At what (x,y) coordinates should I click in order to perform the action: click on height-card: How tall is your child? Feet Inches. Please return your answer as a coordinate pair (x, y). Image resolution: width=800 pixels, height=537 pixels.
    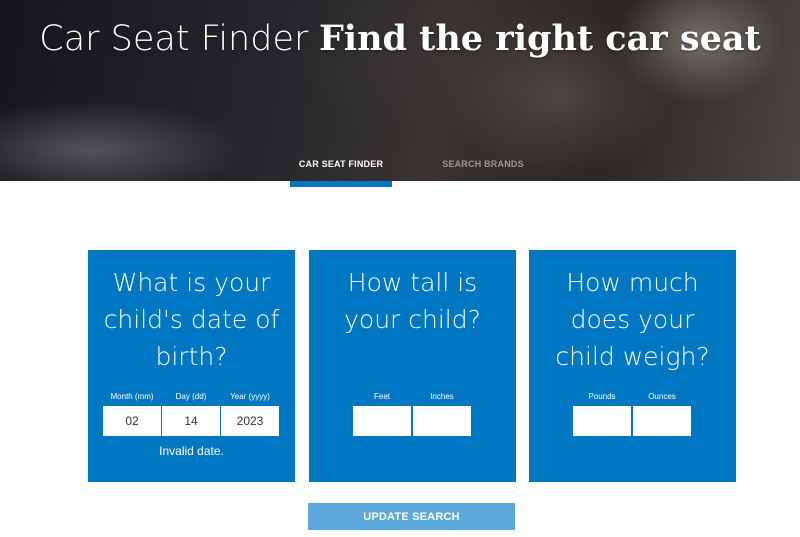
    Looking at the image, I should click on (412, 366).